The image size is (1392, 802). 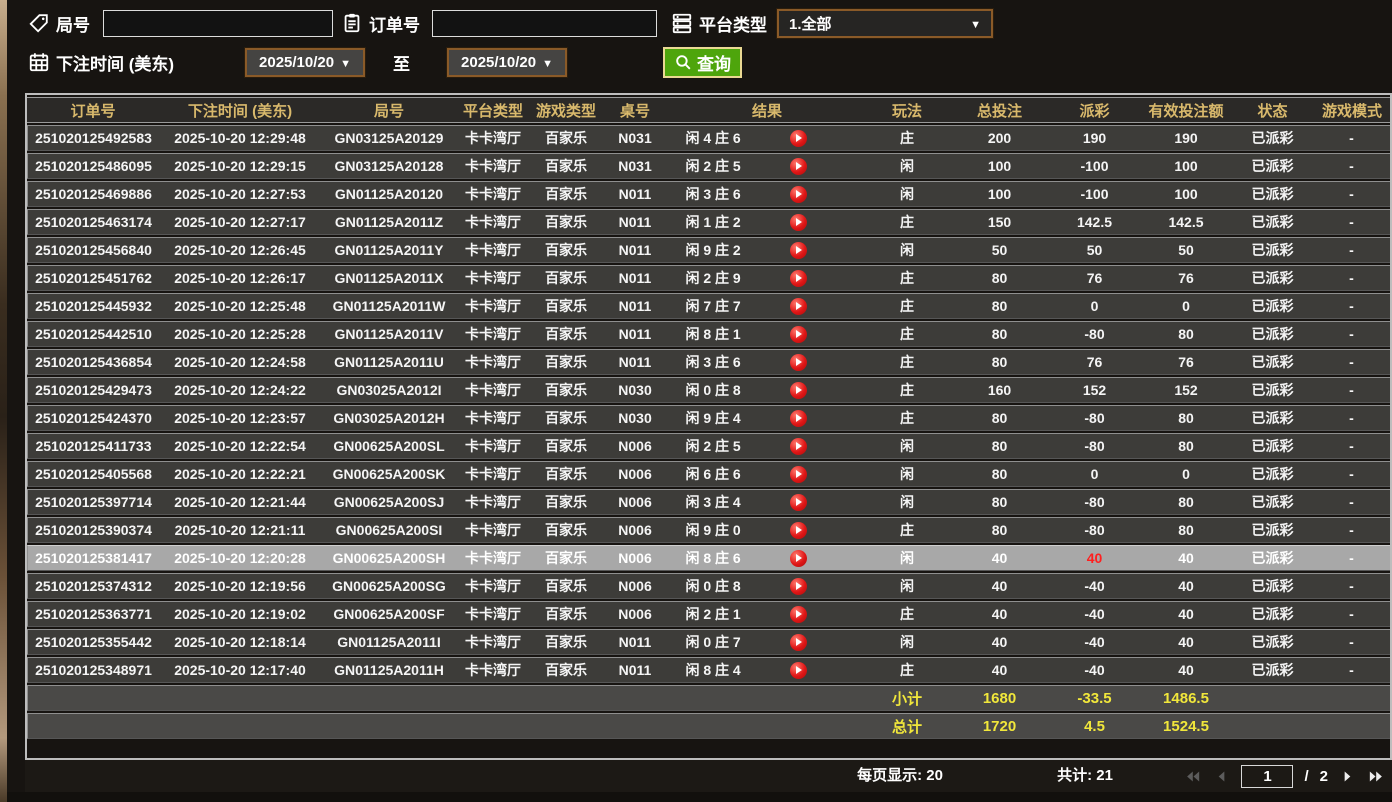 What do you see at coordinates (713, 530) in the screenshot?
I see `result-text: 闲 9 庄 0` at bounding box center [713, 530].